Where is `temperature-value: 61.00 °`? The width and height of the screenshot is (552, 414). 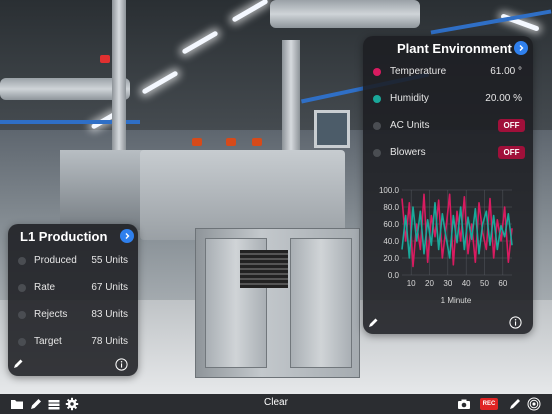
temperature-value: 61.00 ° is located at coordinates (506, 71).